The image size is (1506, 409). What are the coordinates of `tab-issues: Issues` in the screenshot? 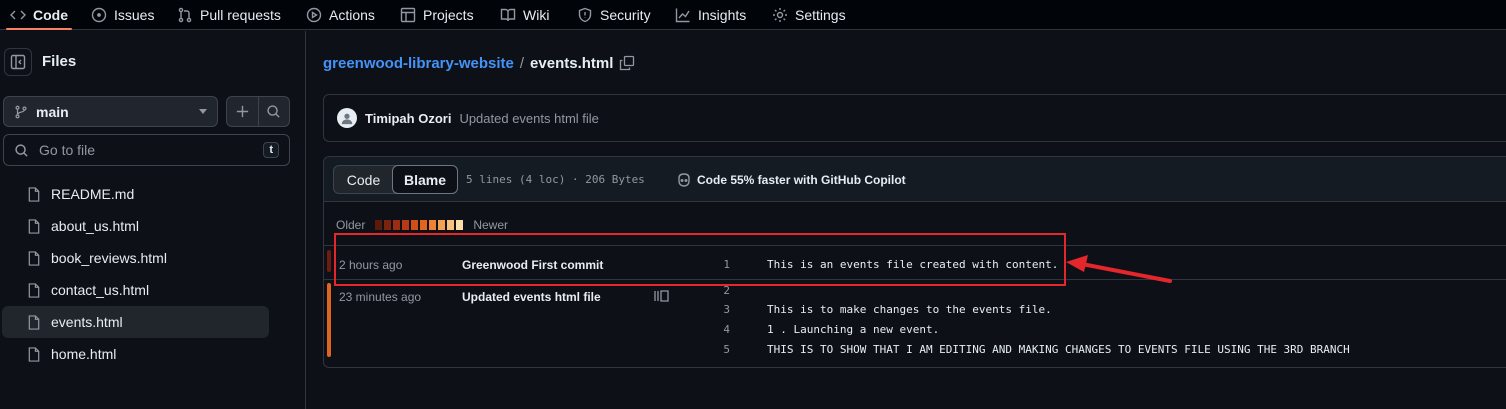 It's located at (122, 15).